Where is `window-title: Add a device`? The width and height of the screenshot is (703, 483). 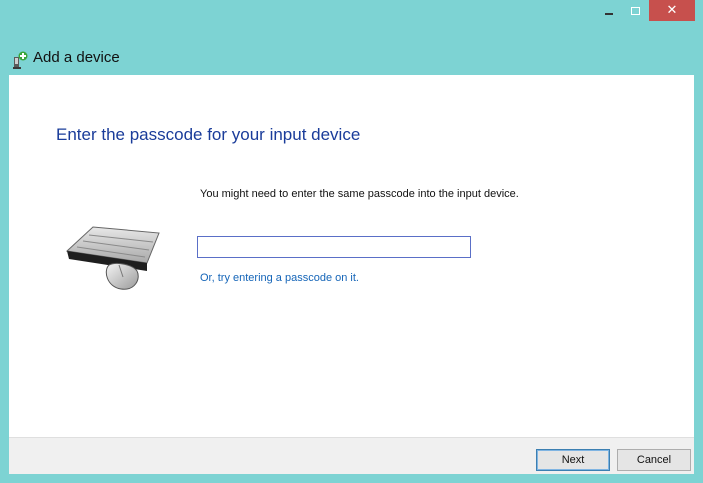 window-title: Add a device is located at coordinates (76, 57).